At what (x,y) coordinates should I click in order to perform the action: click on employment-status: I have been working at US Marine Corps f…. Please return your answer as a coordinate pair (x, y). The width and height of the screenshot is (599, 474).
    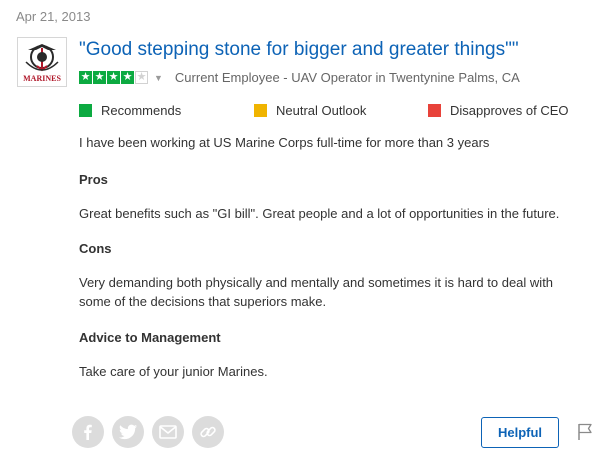
    Looking at the image, I should click on (284, 142).